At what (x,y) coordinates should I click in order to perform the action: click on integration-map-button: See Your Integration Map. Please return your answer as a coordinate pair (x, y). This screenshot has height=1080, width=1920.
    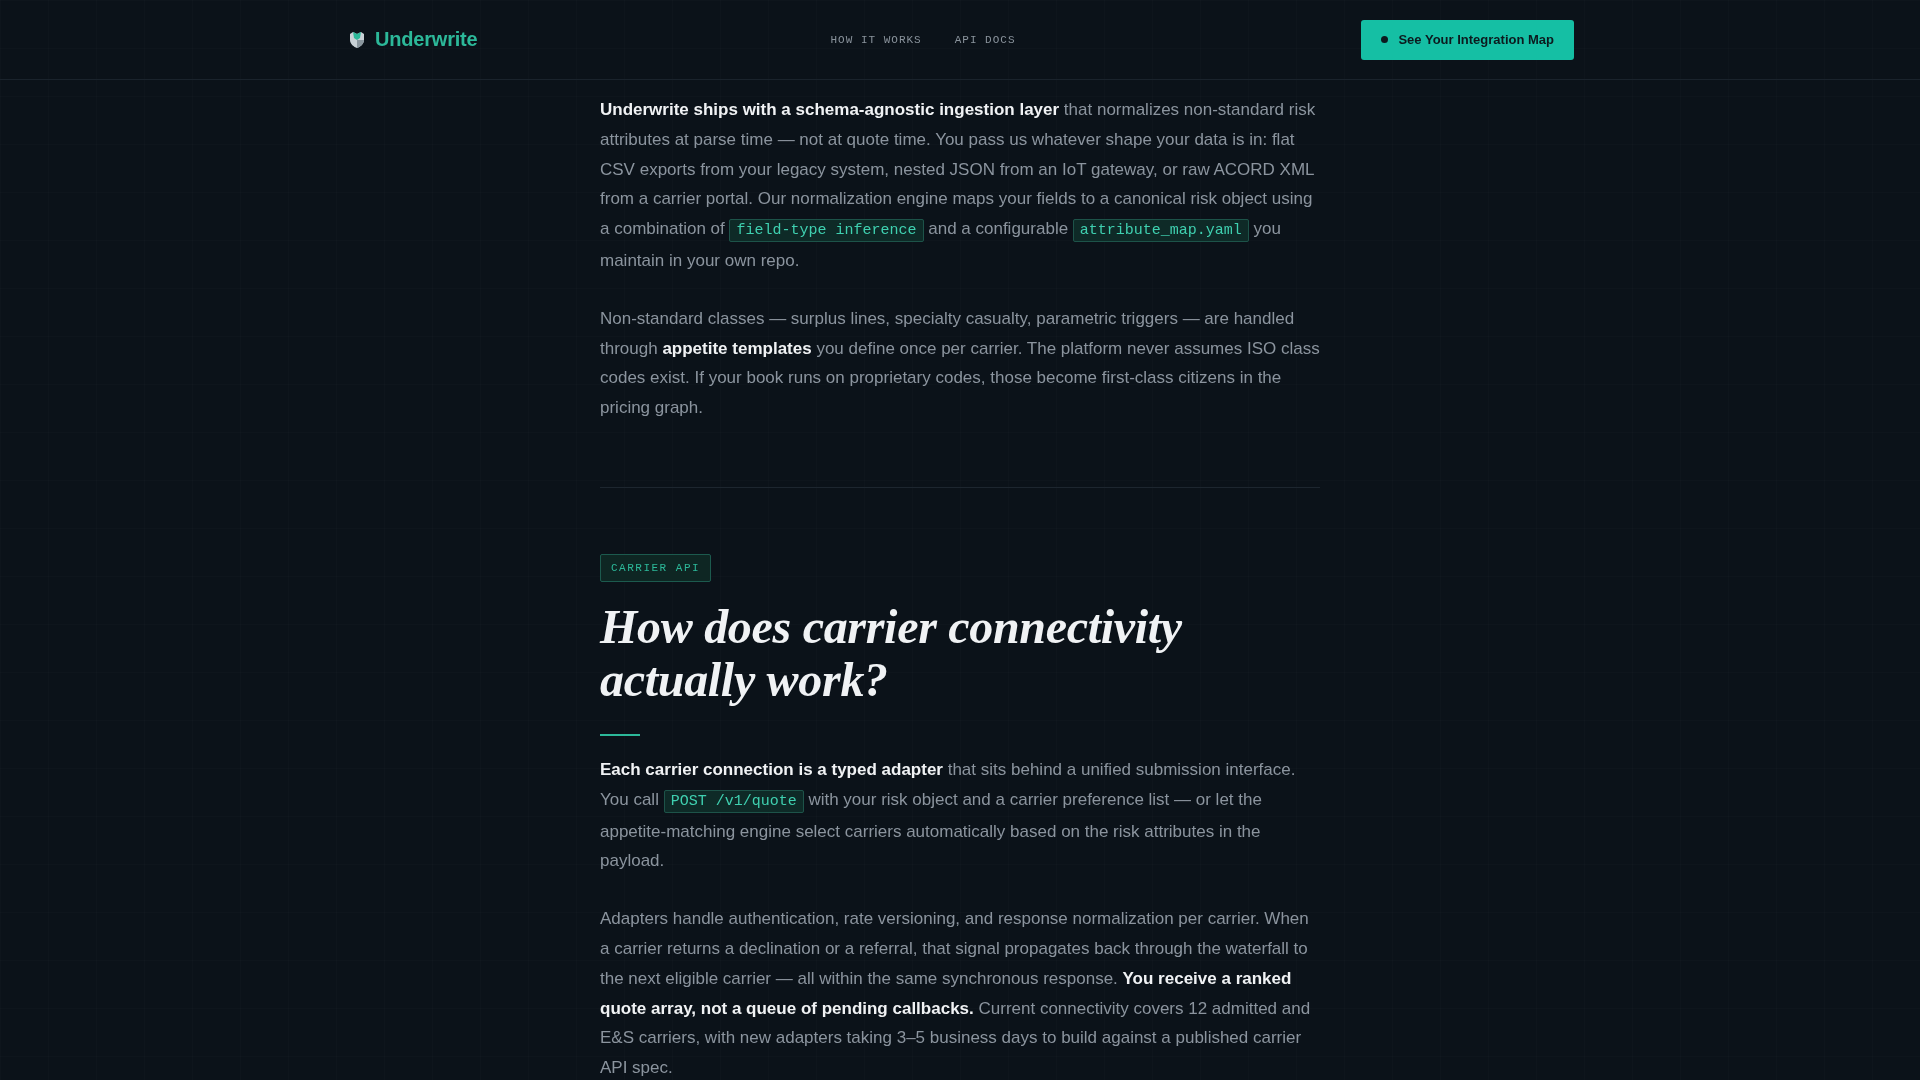
    Looking at the image, I should click on (1467, 39).